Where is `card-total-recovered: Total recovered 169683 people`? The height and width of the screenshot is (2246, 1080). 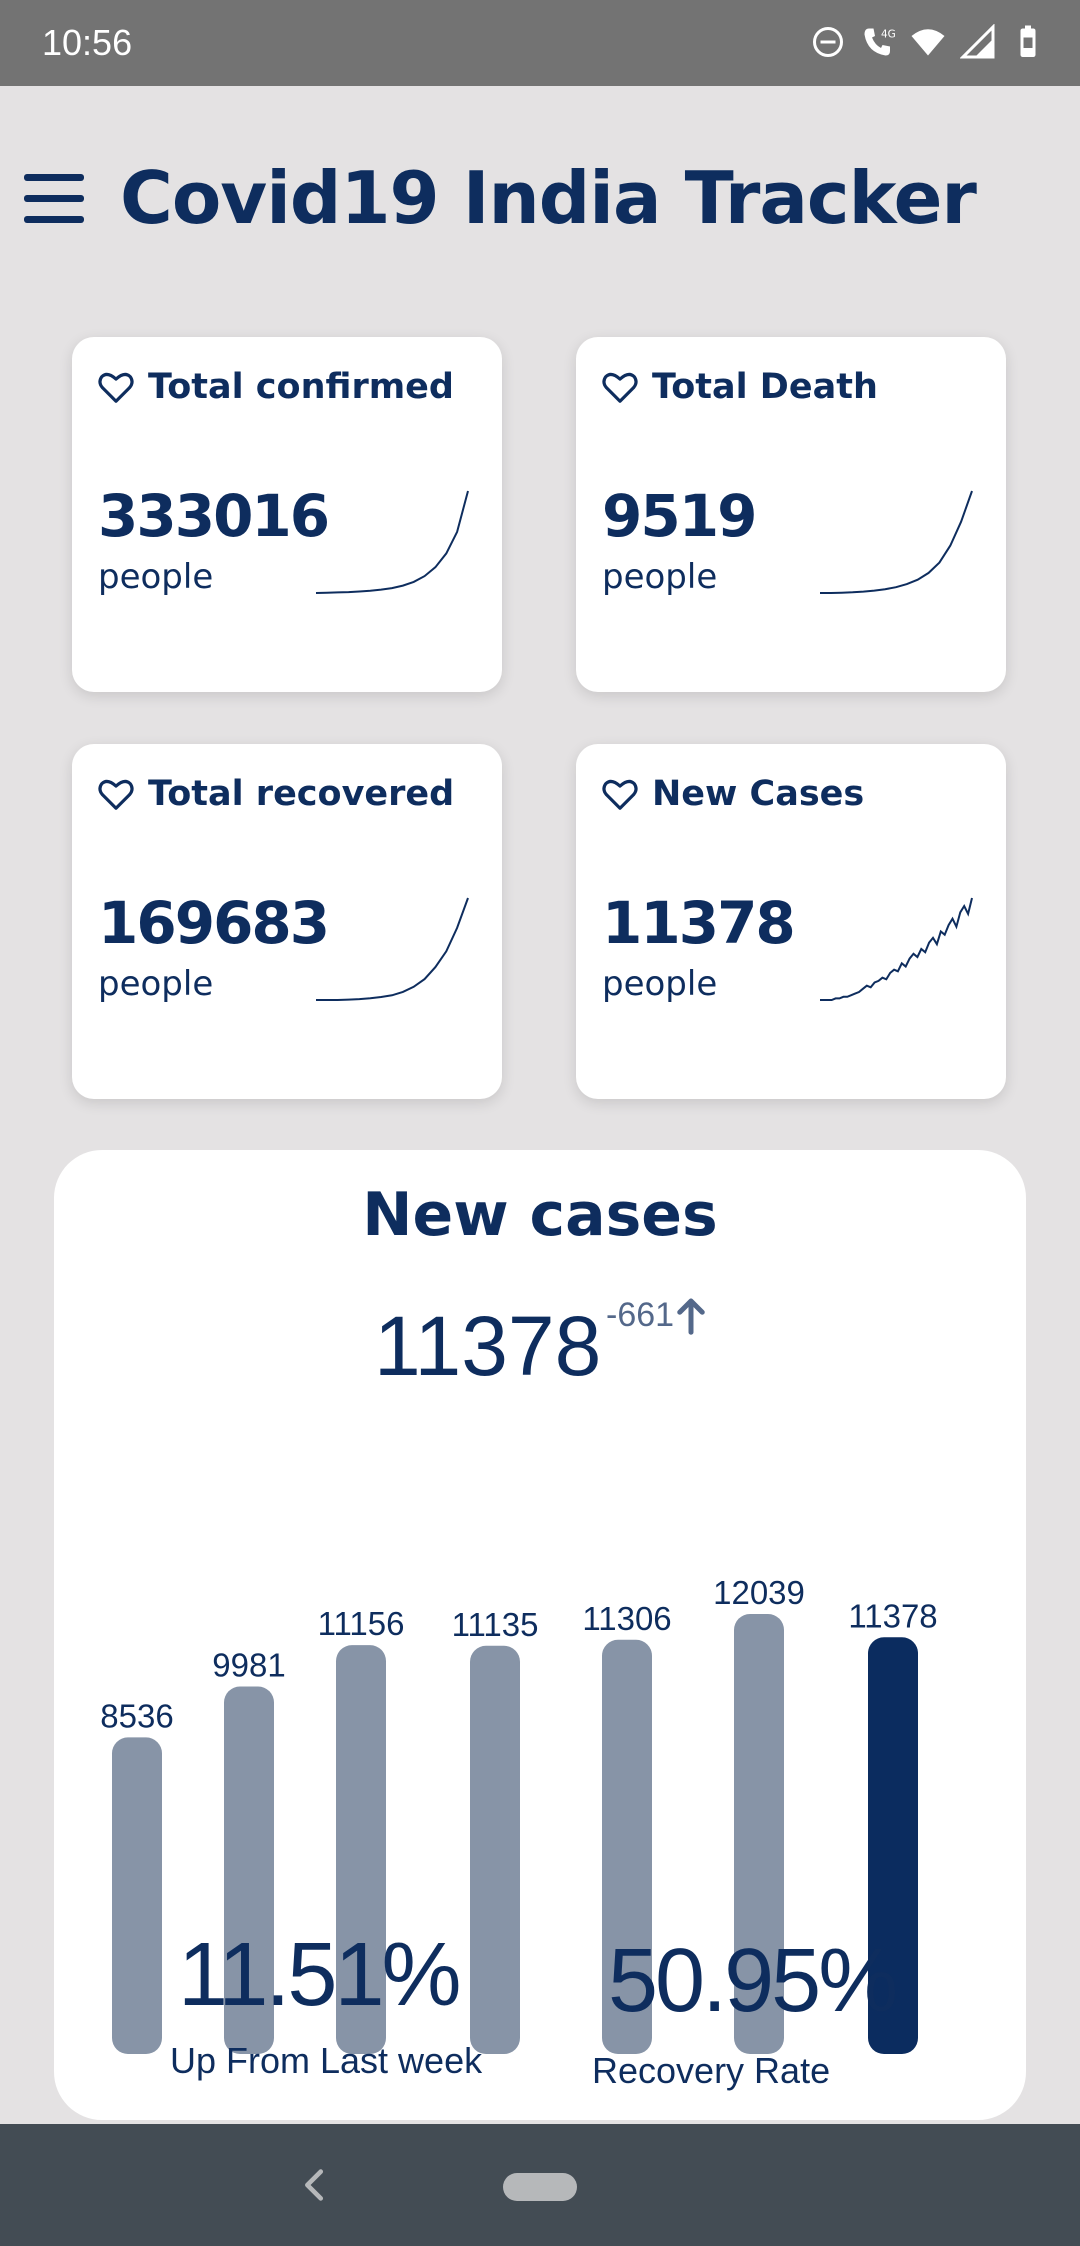
card-total-recovered: Total recovered 169683 people is located at coordinates (287, 921).